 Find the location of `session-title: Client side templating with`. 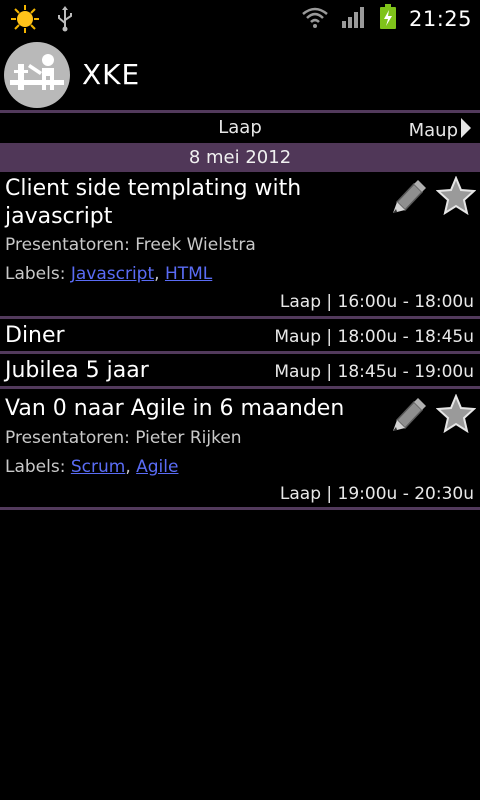

session-title: Client side templating with is located at coordinates (153, 188).